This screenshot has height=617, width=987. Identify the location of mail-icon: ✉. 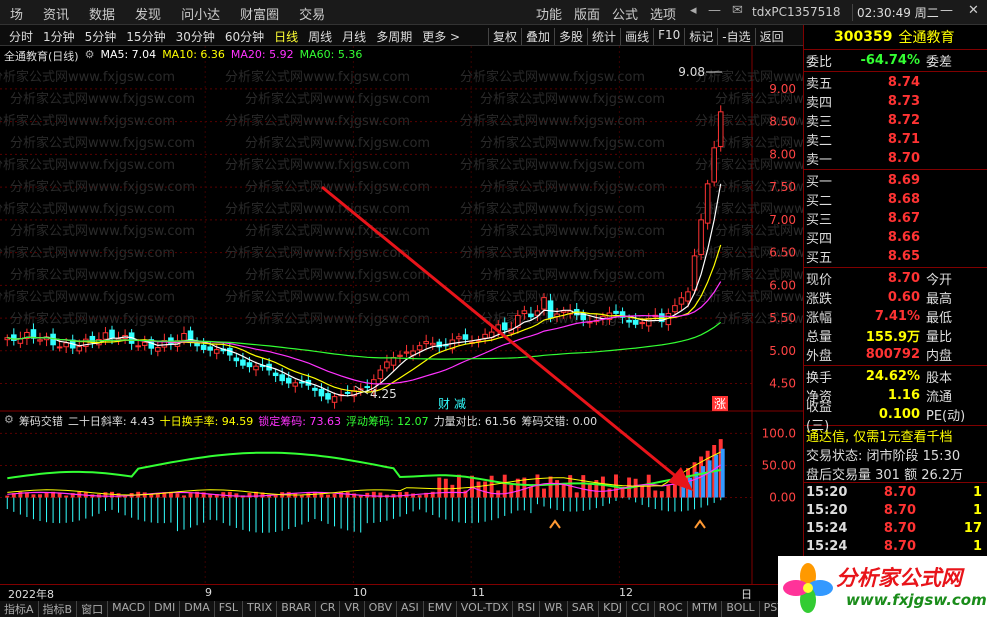
(737, 10).